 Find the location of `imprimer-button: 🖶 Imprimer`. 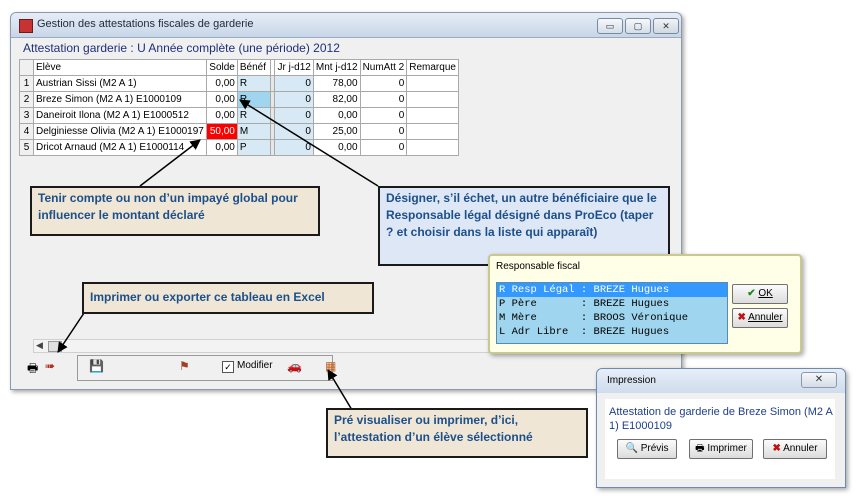

imprimer-button: 🖶 Imprimer is located at coordinates (721, 449).